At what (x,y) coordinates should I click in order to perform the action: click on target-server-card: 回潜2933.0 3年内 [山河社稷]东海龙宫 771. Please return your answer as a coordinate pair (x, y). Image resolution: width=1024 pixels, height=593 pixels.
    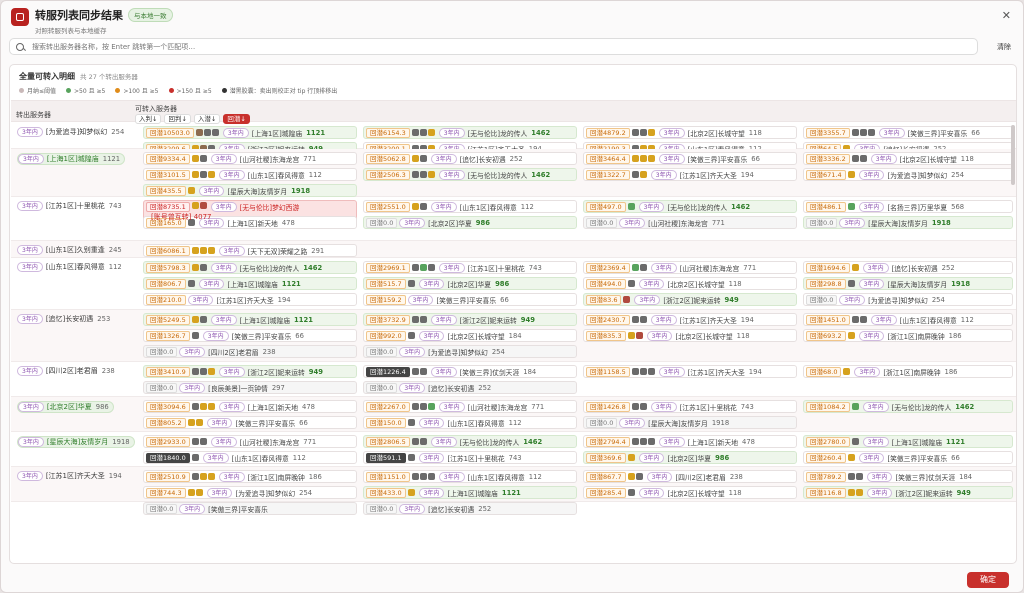
    Looking at the image, I should click on (250, 441).